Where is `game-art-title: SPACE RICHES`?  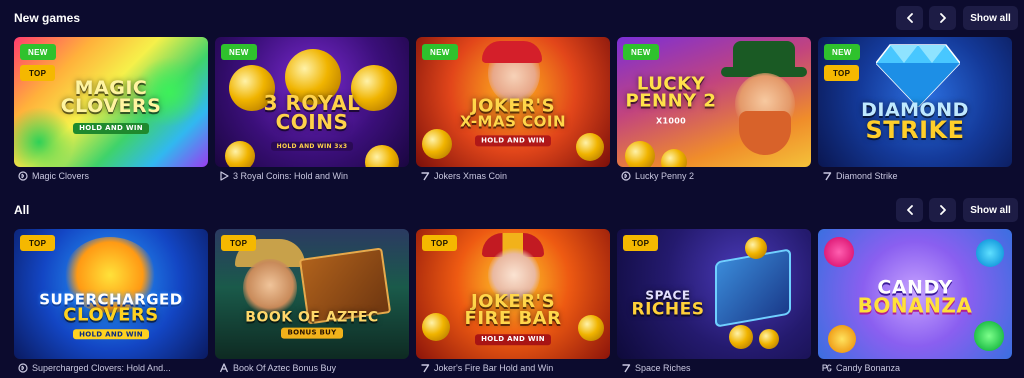 game-art-title: SPACE RICHES is located at coordinates (668, 304).